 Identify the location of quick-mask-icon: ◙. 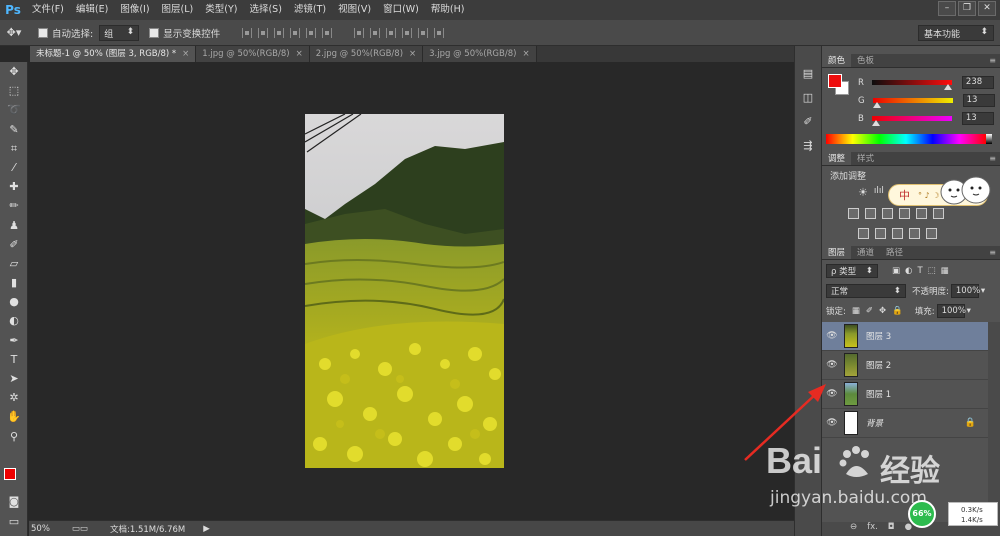
(14, 501).